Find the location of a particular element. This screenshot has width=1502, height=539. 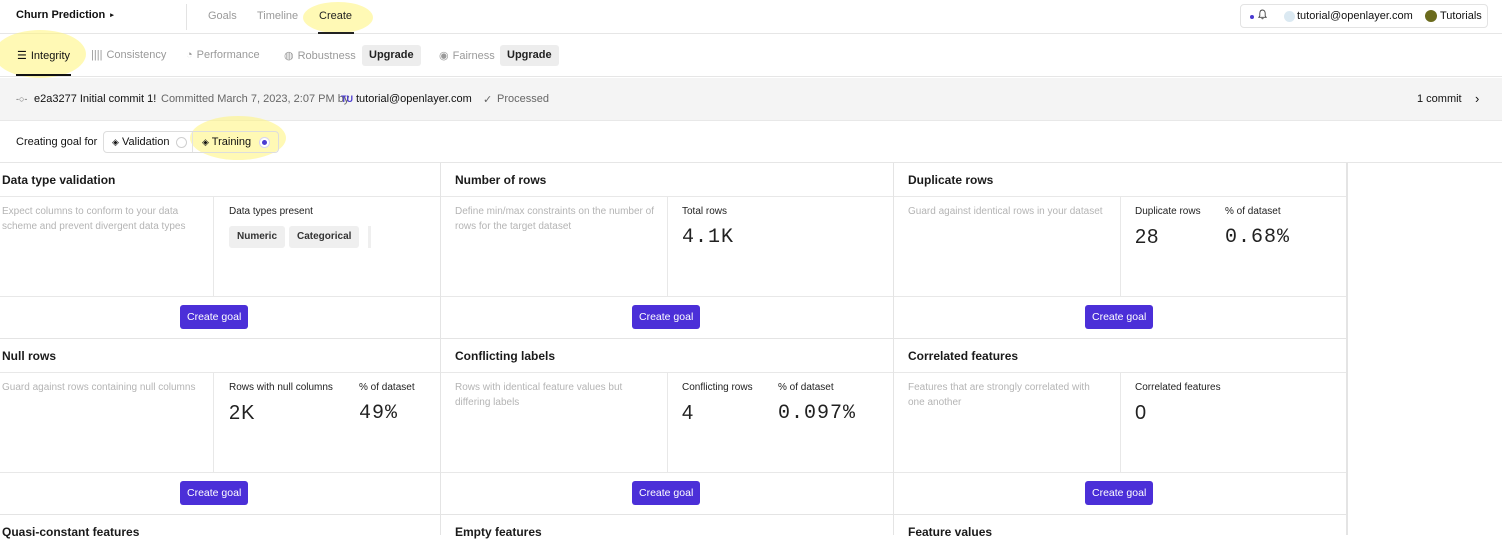

tab-create: Create is located at coordinates (335, 16).